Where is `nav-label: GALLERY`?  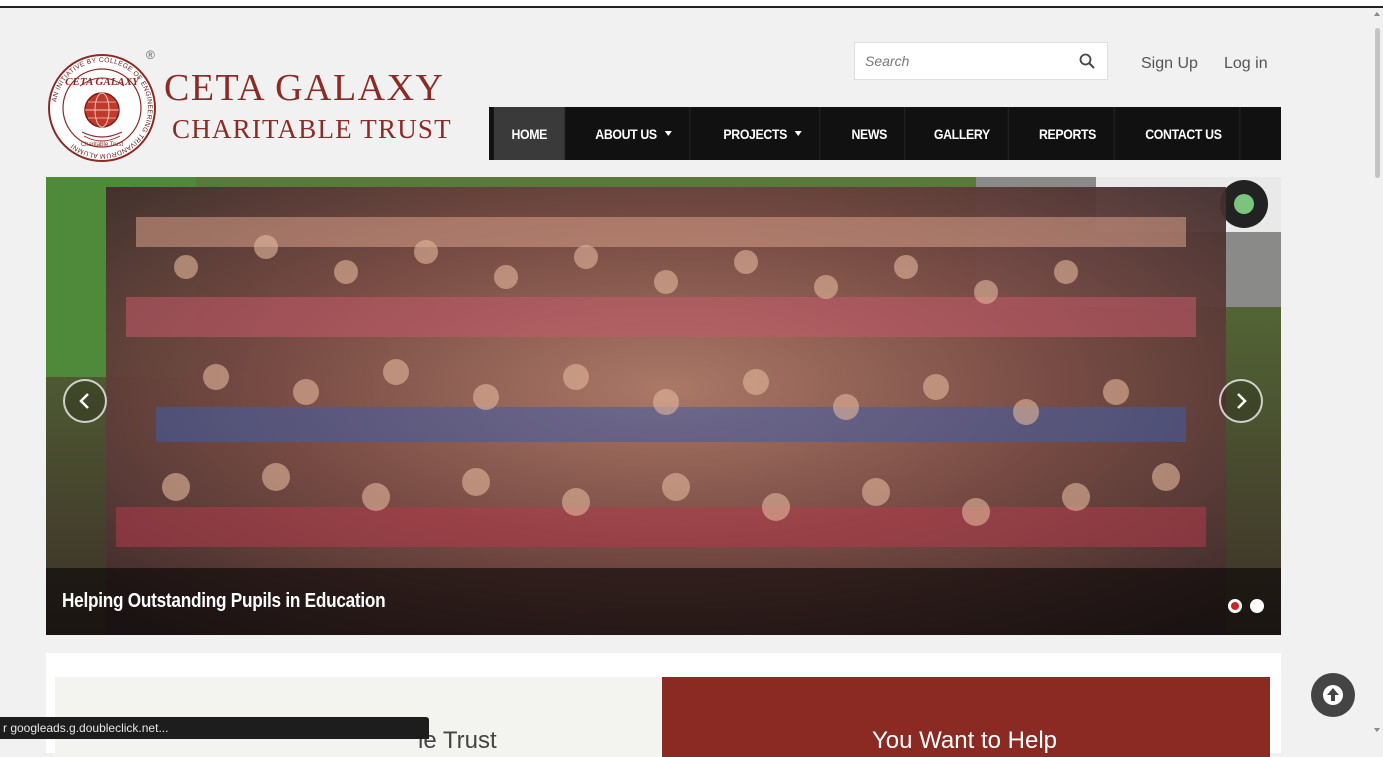
nav-label: GALLERY is located at coordinates (961, 133).